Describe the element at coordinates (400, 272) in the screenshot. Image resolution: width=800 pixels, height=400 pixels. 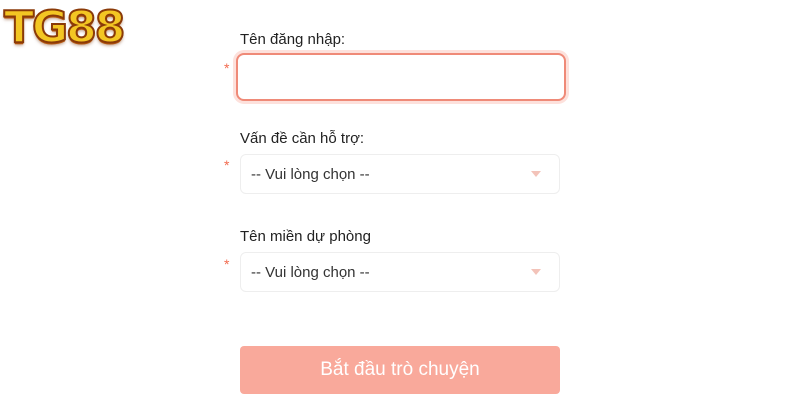
I see `backup-domain-select: -- Vui lòng chọn --` at that location.